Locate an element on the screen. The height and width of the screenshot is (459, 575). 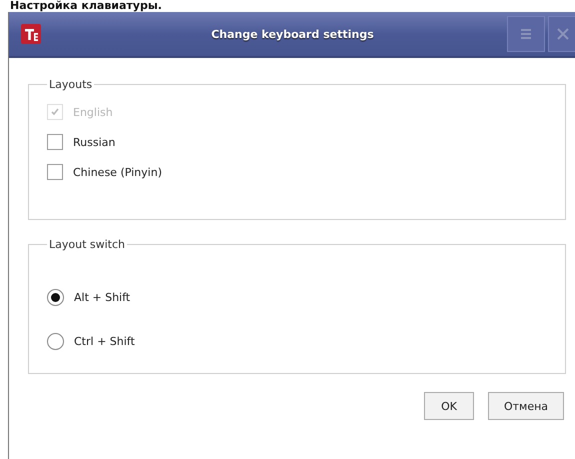
option-label: Russian is located at coordinates (94, 142).